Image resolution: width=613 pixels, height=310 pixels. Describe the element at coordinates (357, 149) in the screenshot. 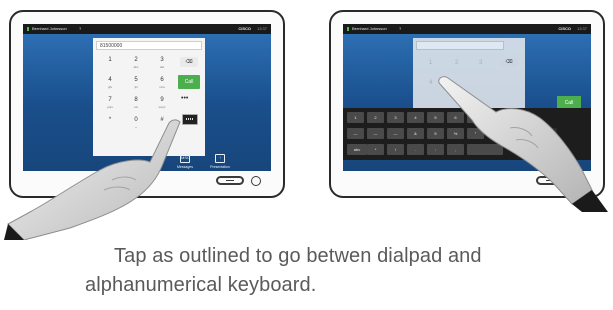

I see `keyboard-key: abc` at that location.